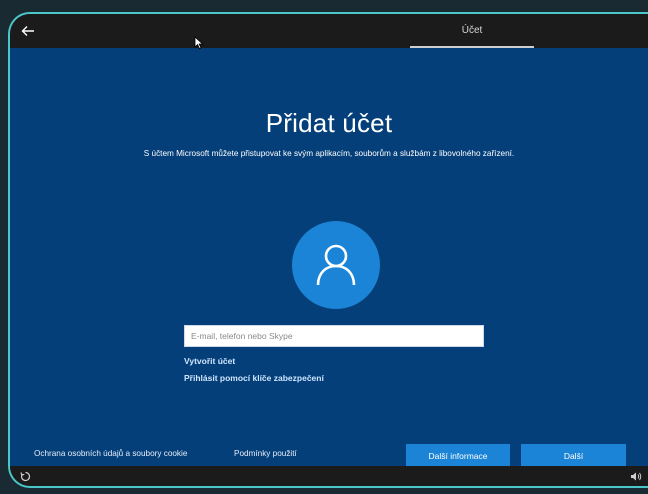 The width and height of the screenshot is (648, 494). Describe the element at coordinates (329, 123) in the screenshot. I see `page-title: Přidat účet` at that location.